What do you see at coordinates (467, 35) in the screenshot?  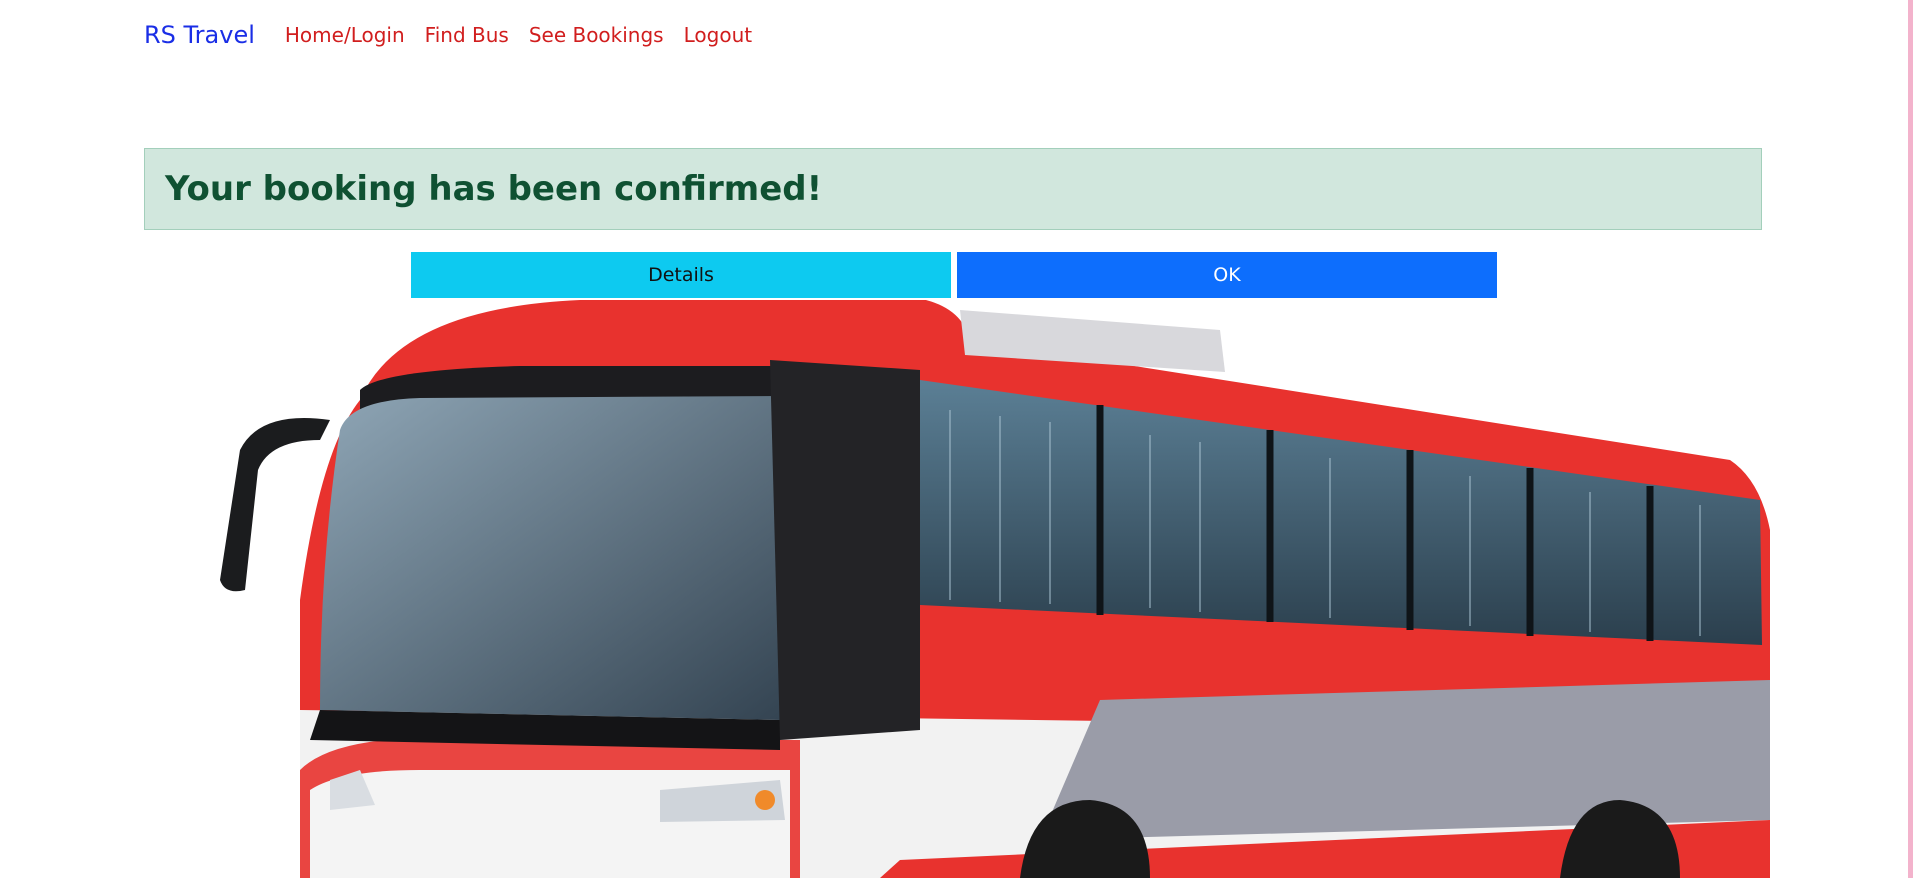 I see `nav-link-find-bus: Find Bus` at bounding box center [467, 35].